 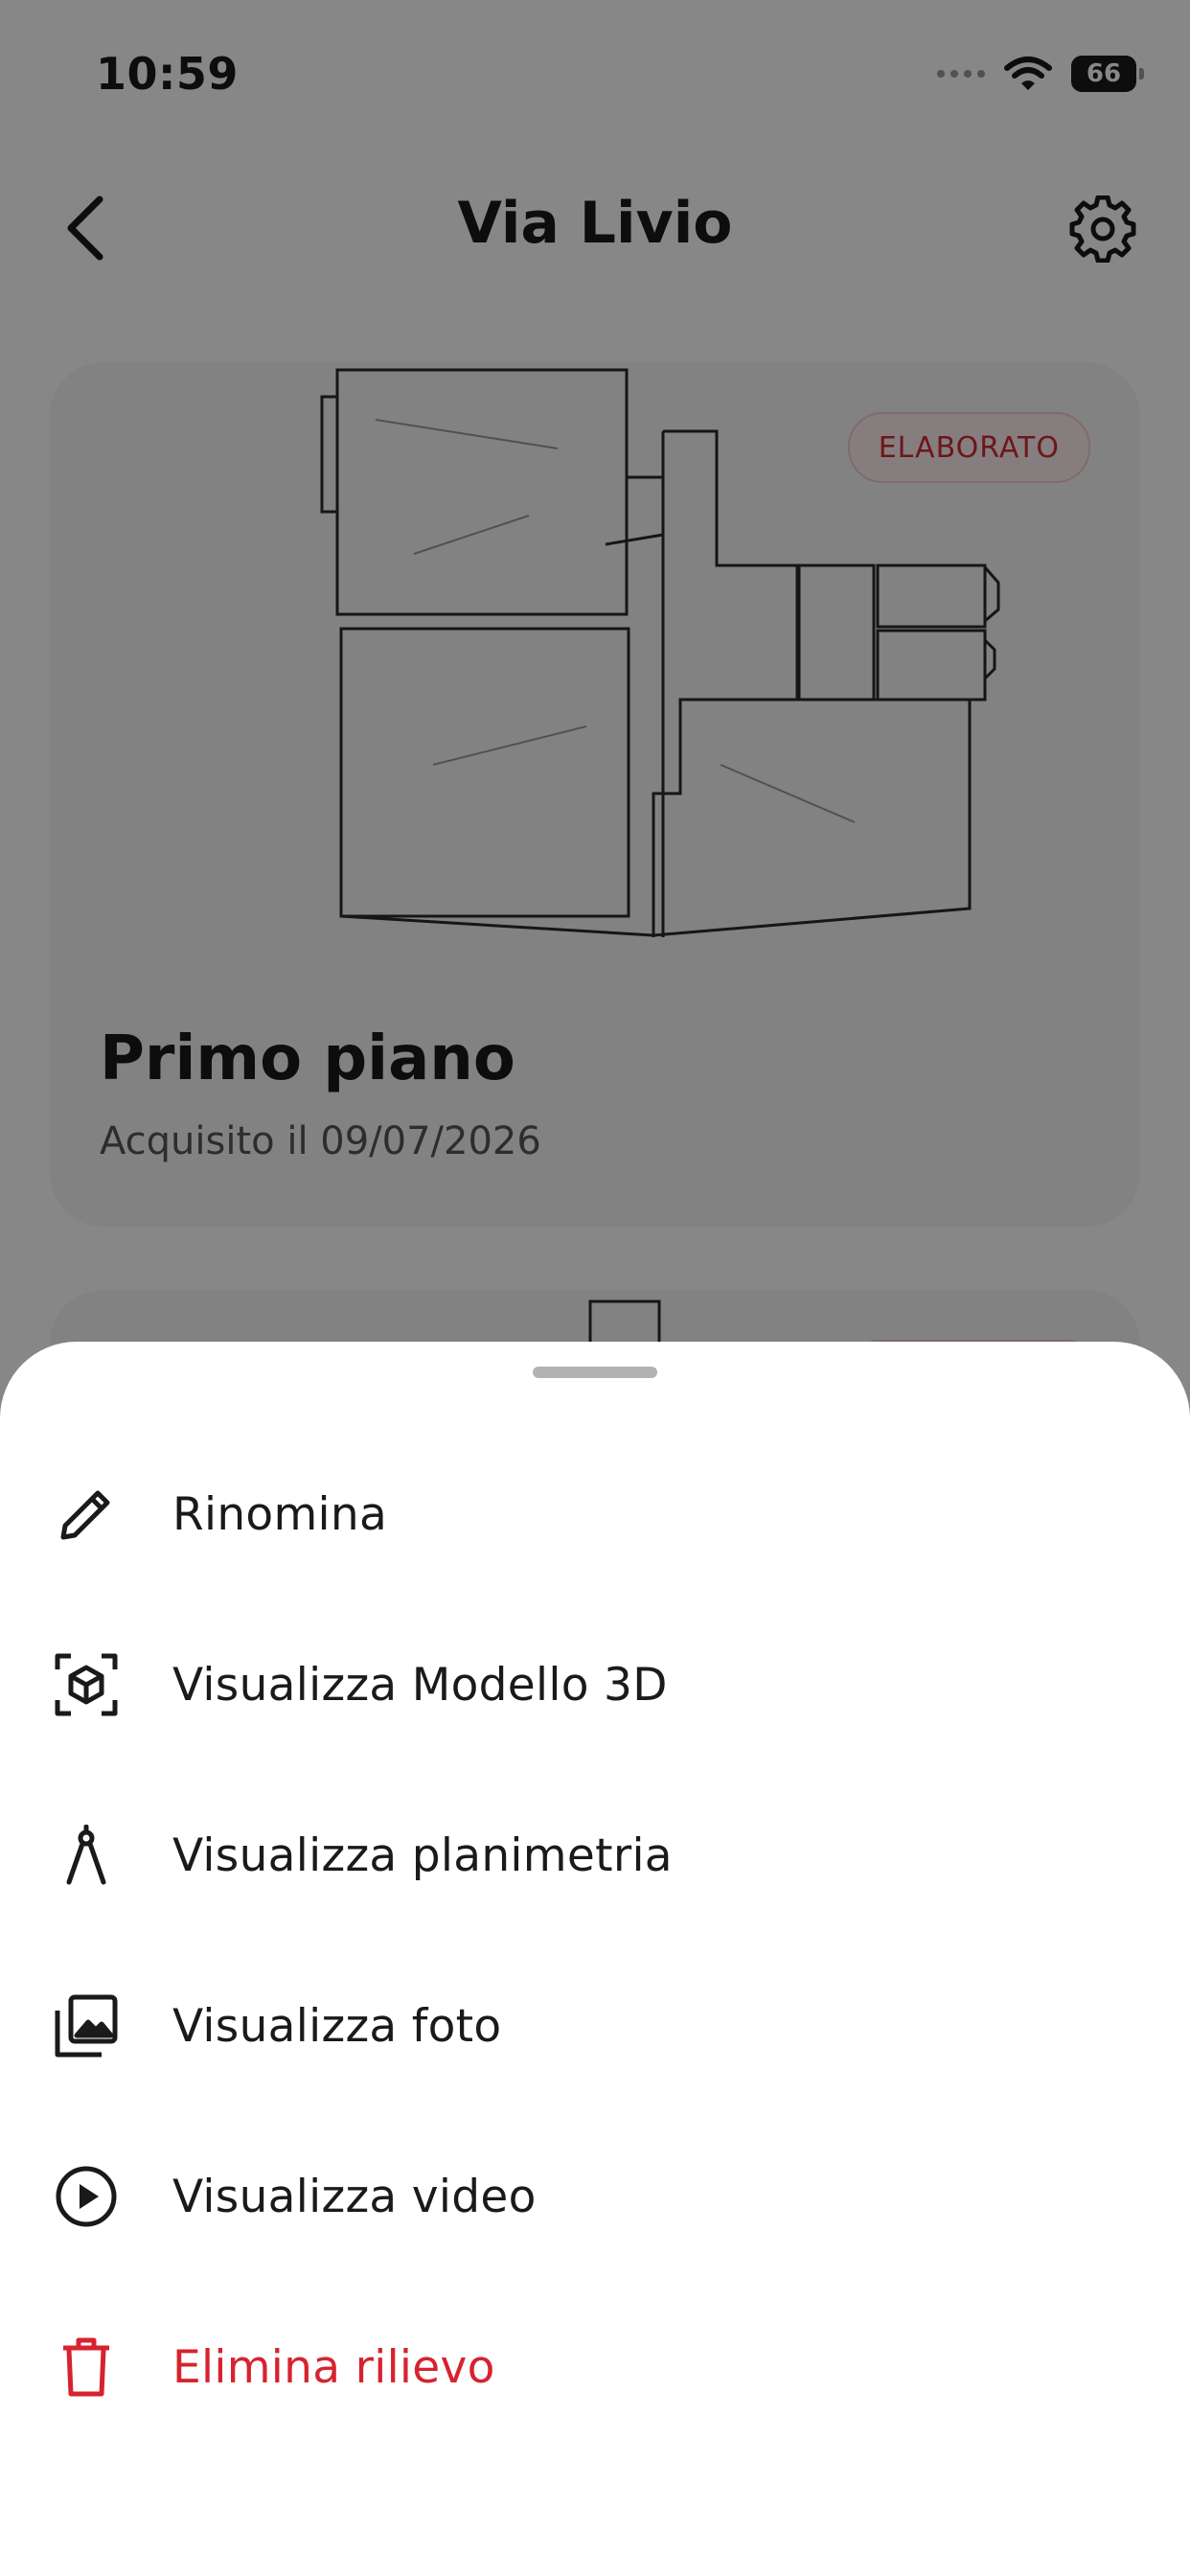 What do you see at coordinates (337, 2026) in the screenshot?
I see `view-photos-label: Visualizza foto` at bounding box center [337, 2026].